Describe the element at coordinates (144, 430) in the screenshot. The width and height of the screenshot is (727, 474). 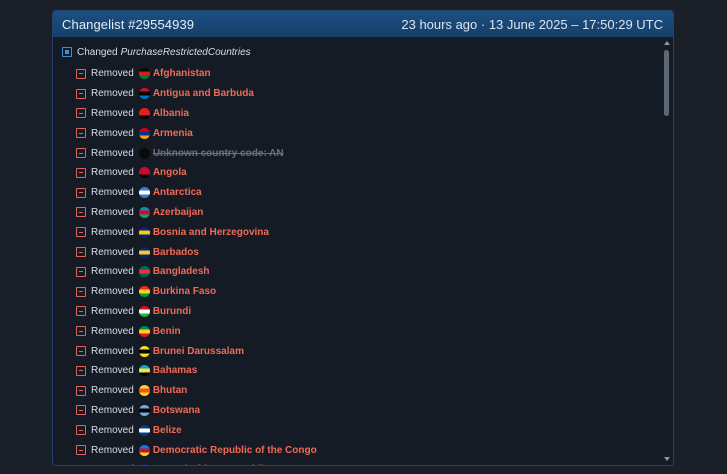
I see `belize-flag-icon` at that location.